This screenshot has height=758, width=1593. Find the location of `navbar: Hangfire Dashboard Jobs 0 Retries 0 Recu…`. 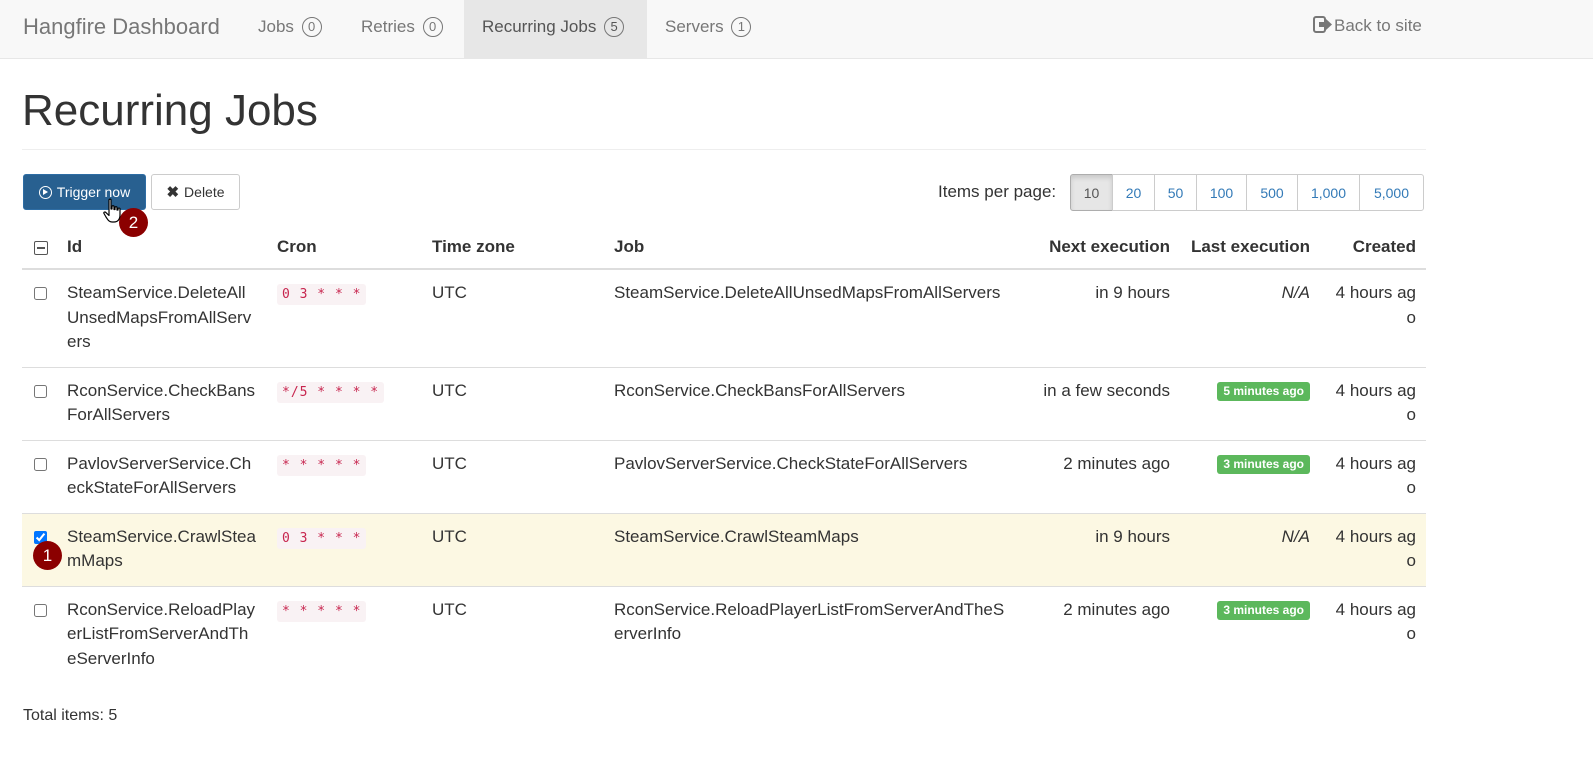

navbar: Hangfire Dashboard Jobs 0 Retries 0 Recu… is located at coordinates (796, 29).